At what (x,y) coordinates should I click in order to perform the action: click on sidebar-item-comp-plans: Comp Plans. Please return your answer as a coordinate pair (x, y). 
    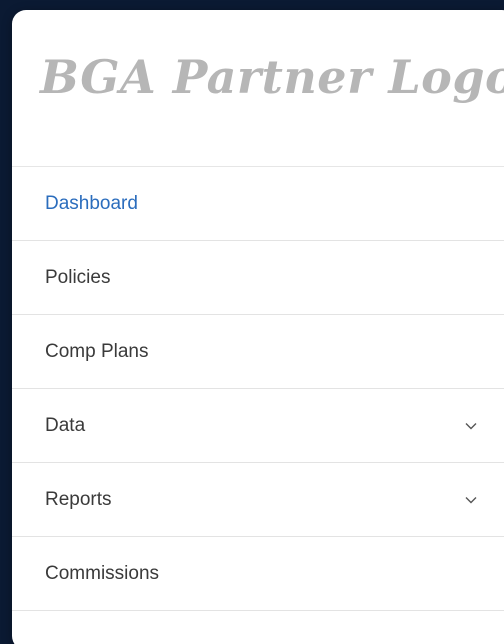
    Looking at the image, I should click on (258, 352).